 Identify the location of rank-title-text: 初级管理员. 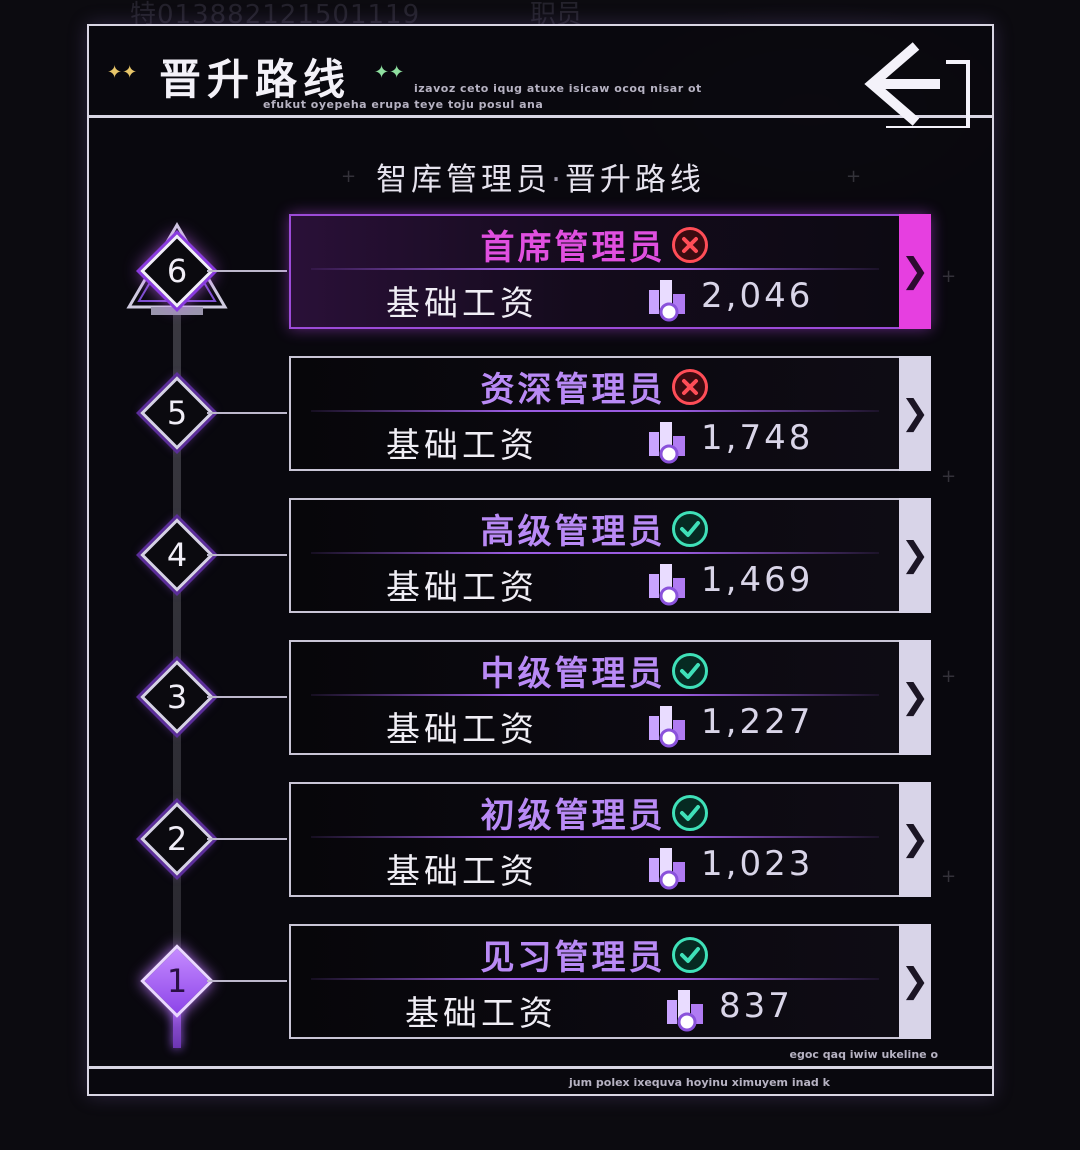
(573, 816).